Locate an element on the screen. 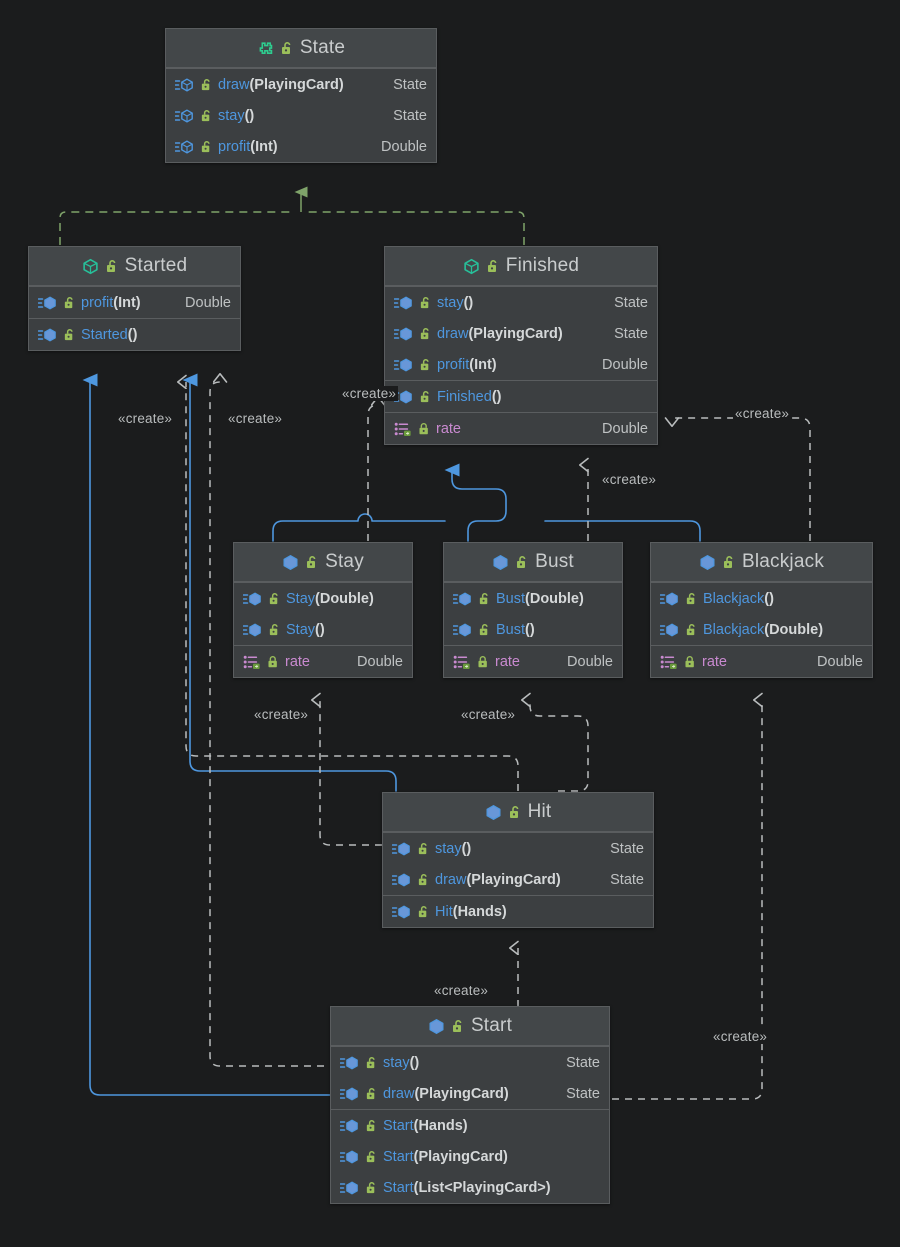 The height and width of the screenshot is (1247, 900). class-header-stay: Stay is located at coordinates (323, 562).